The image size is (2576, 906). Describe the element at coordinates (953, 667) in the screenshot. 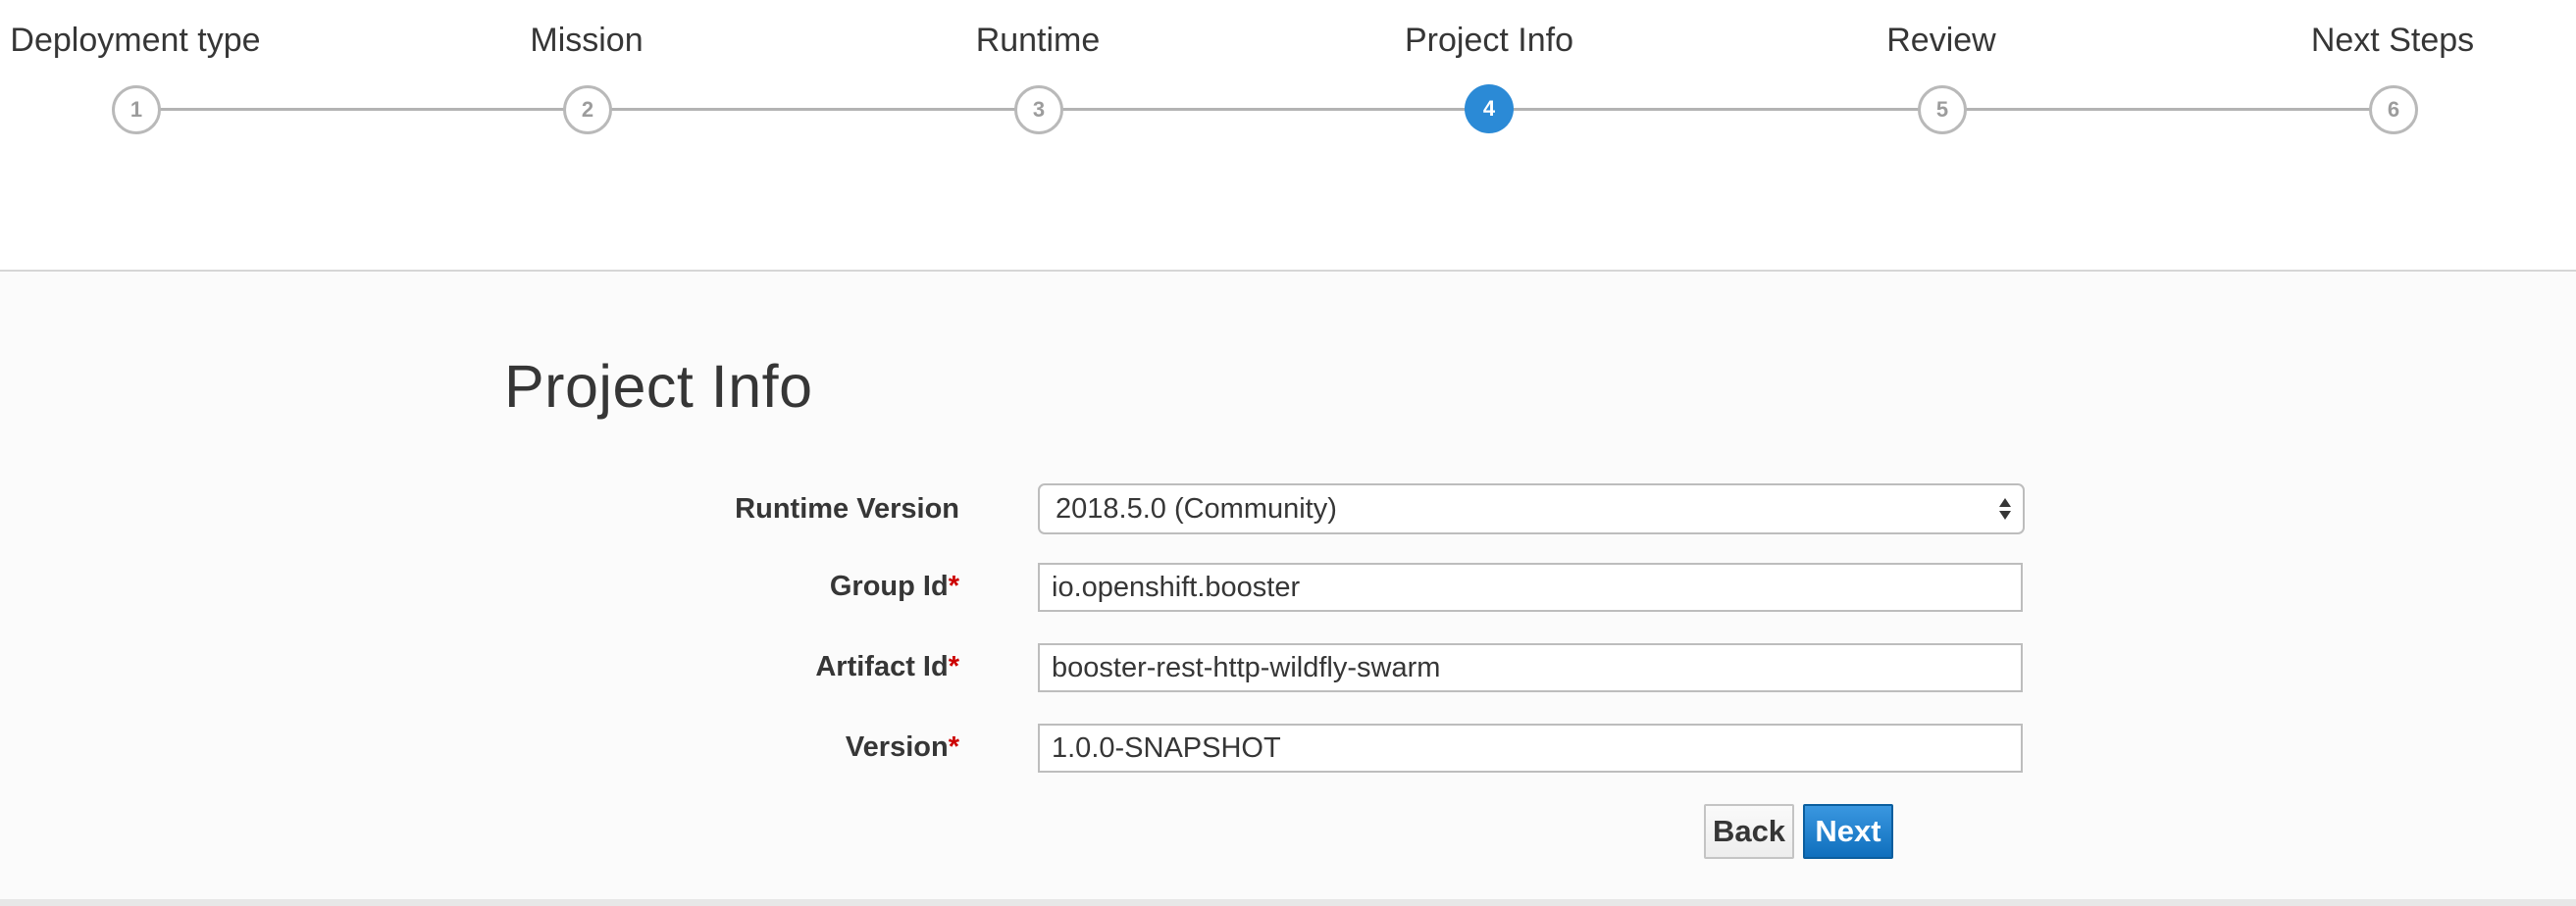

I see `artifact-id-required-mark: *` at that location.